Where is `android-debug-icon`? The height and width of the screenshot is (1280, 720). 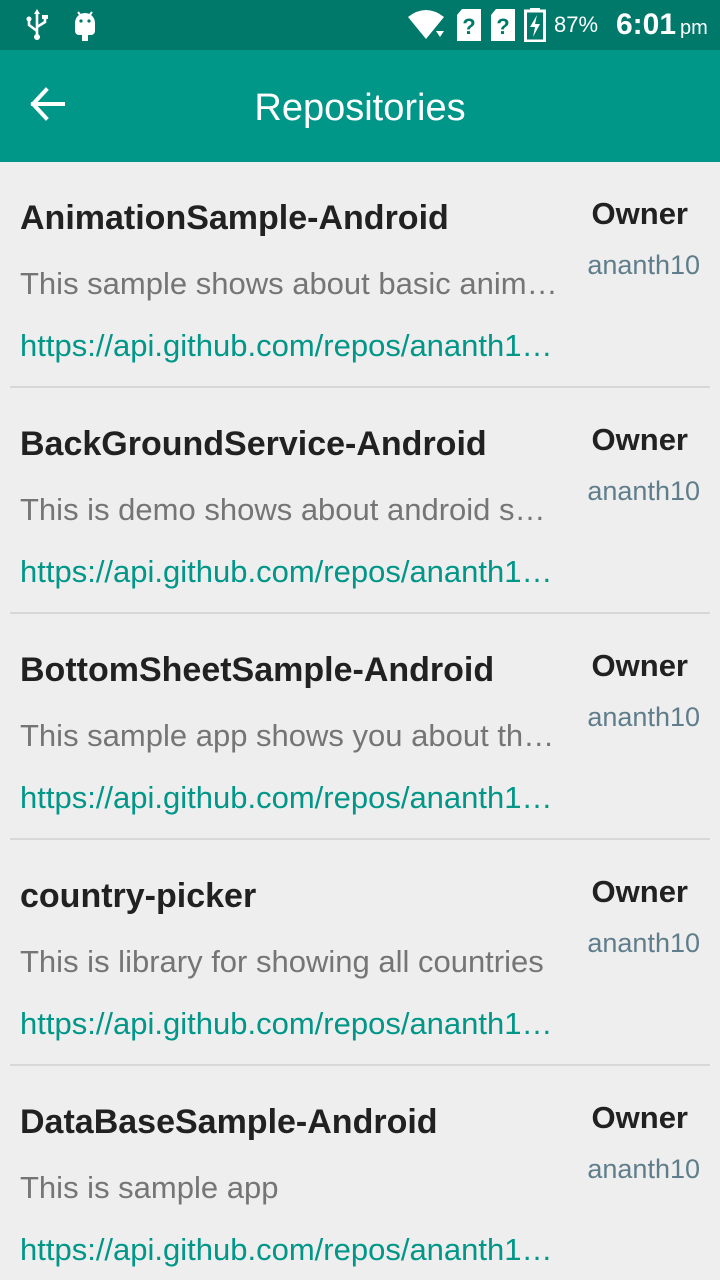 android-debug-icon is located at coordinates (85, 25).